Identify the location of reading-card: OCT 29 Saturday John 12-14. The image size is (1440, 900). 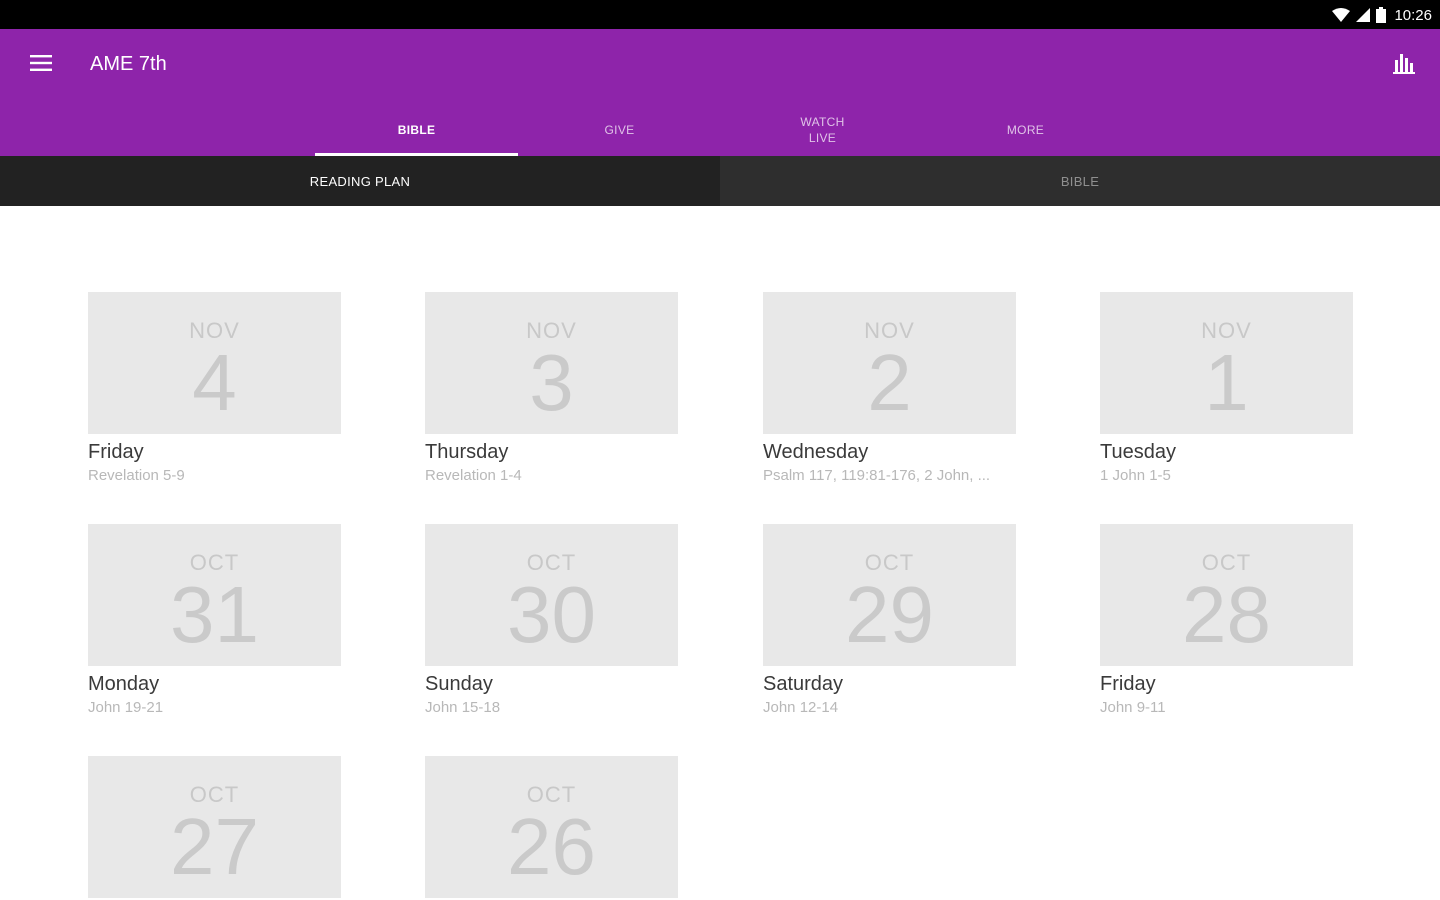
(889, 621).